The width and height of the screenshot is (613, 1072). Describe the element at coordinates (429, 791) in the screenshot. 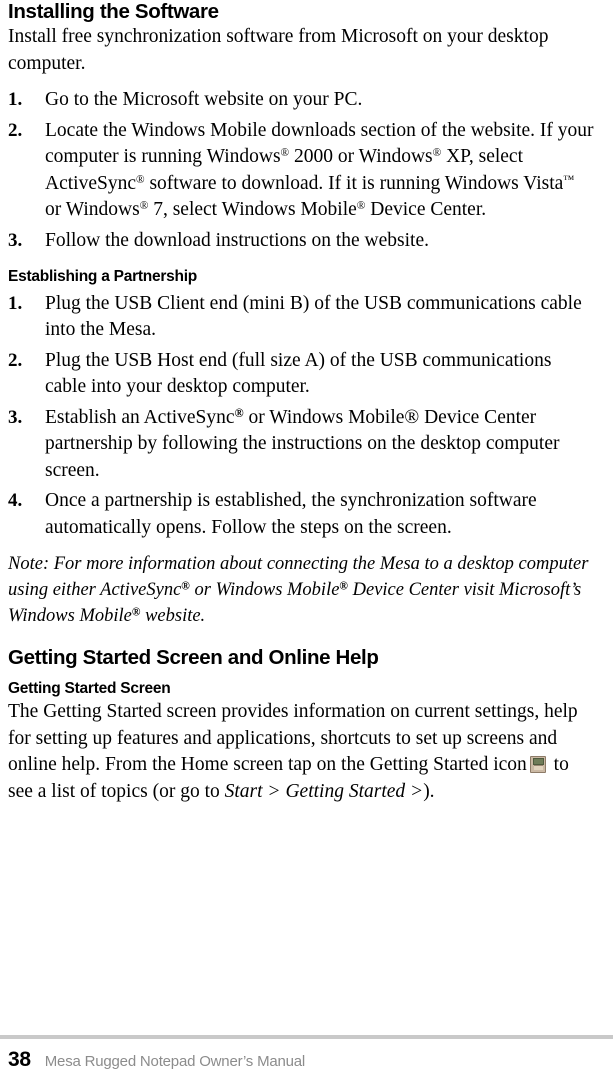

I see `paragraph-fragment: ).` at that location.